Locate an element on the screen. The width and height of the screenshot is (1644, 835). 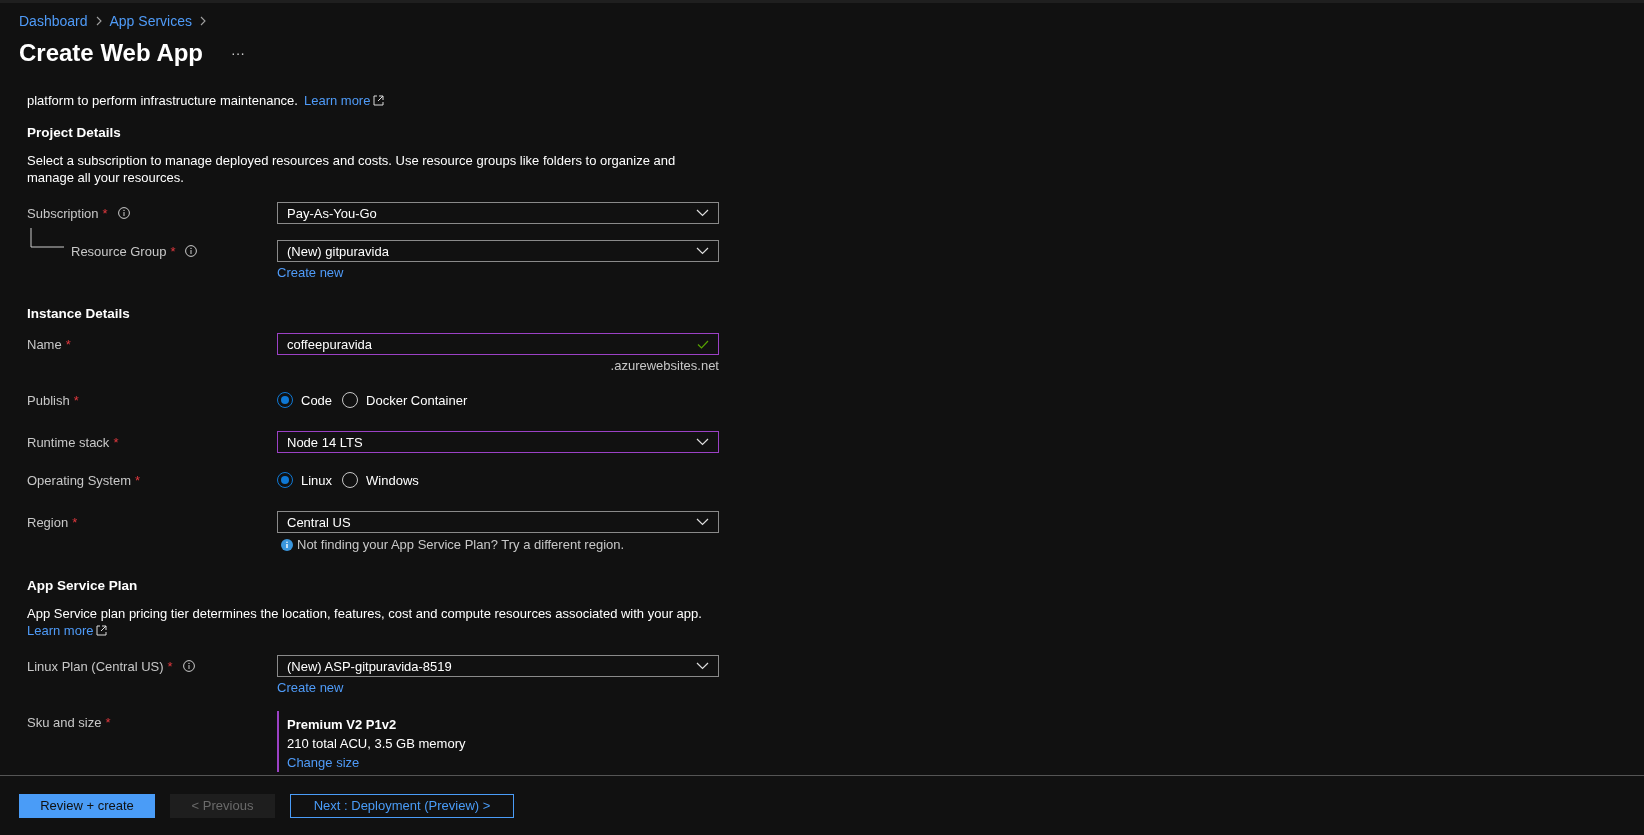
domain-suffix: .azurewebsites.net is located at coordinates (664, 365).